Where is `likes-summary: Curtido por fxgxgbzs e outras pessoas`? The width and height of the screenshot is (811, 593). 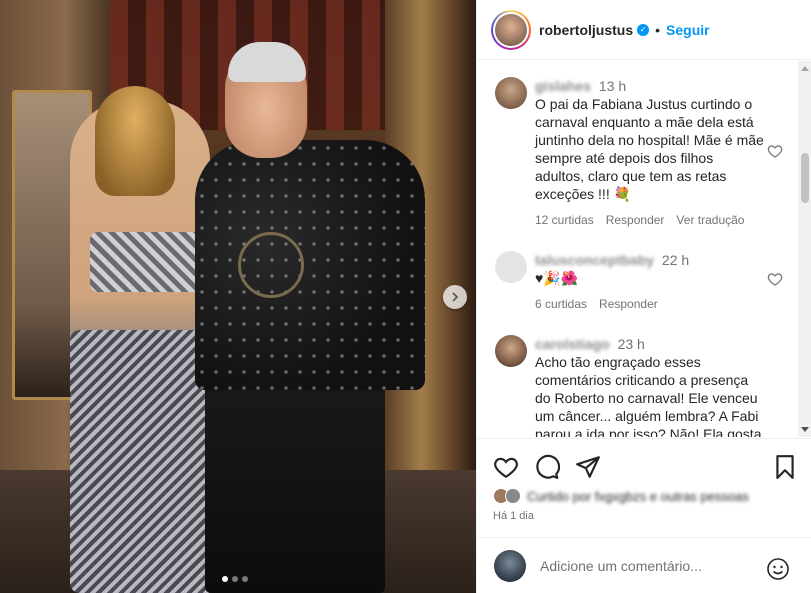
likes-summary: Curtido por fxgxgbzs e outras pessoas is located at coordinates (621, 496).